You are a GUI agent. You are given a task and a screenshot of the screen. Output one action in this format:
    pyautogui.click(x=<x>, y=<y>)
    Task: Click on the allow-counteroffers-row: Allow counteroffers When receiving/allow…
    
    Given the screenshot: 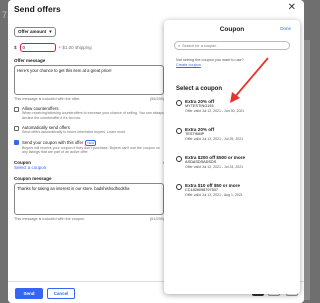 What is the action you would take?
    pyautogui.click(x=89, y=113)
    